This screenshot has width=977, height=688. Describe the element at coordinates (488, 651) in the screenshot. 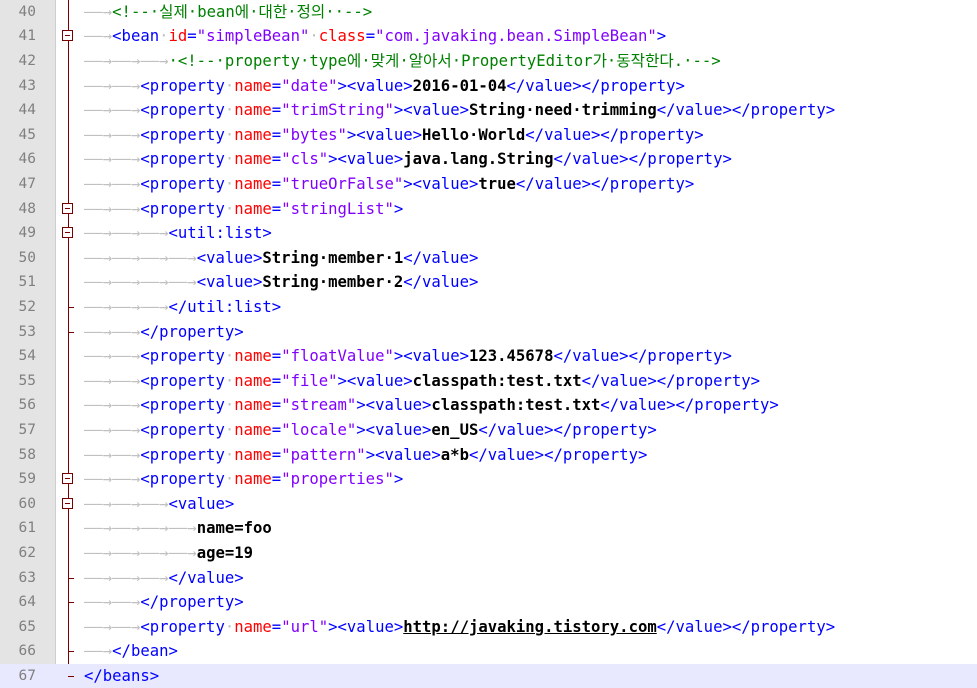

I see `code-line: 66 ——→</bean>` at that location.